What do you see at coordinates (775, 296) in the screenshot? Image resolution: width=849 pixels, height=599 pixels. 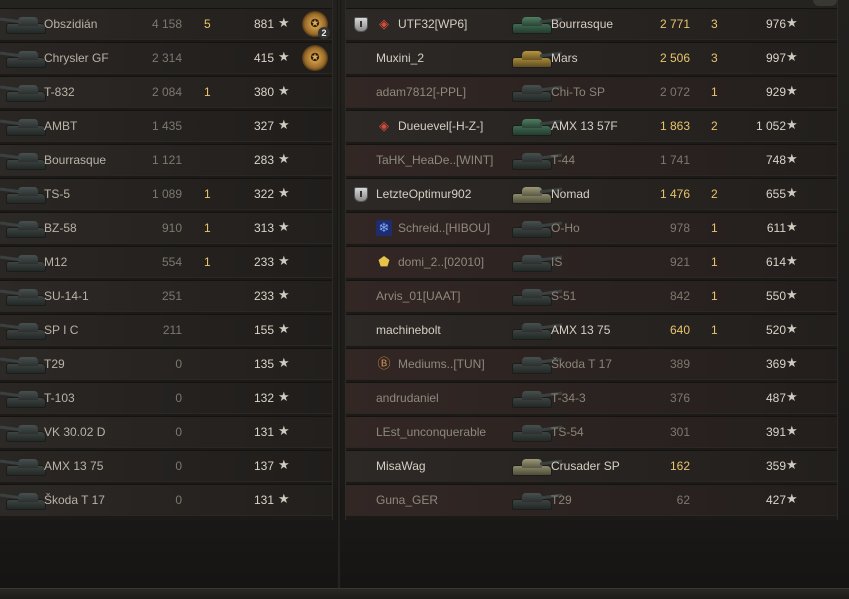 I see `xp-value: 550` at bounding box center [775, 296].